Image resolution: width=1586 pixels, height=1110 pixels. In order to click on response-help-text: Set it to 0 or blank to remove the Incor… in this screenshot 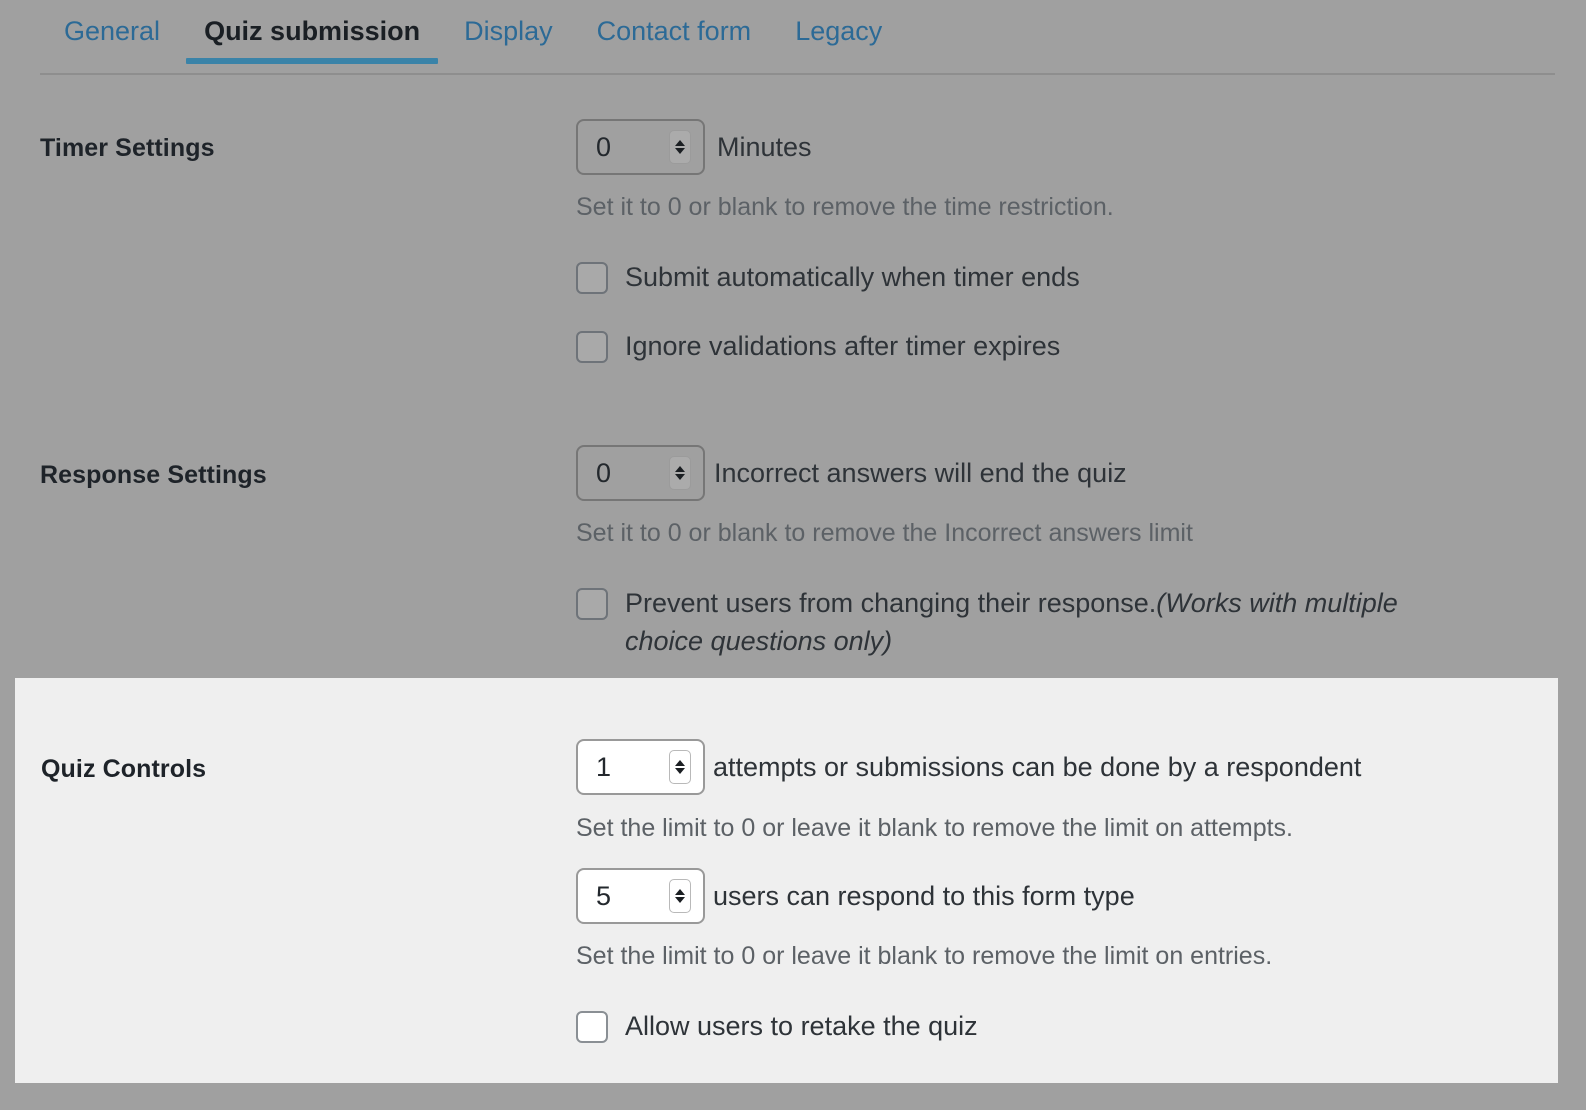, I will do `click(884, 533)`.